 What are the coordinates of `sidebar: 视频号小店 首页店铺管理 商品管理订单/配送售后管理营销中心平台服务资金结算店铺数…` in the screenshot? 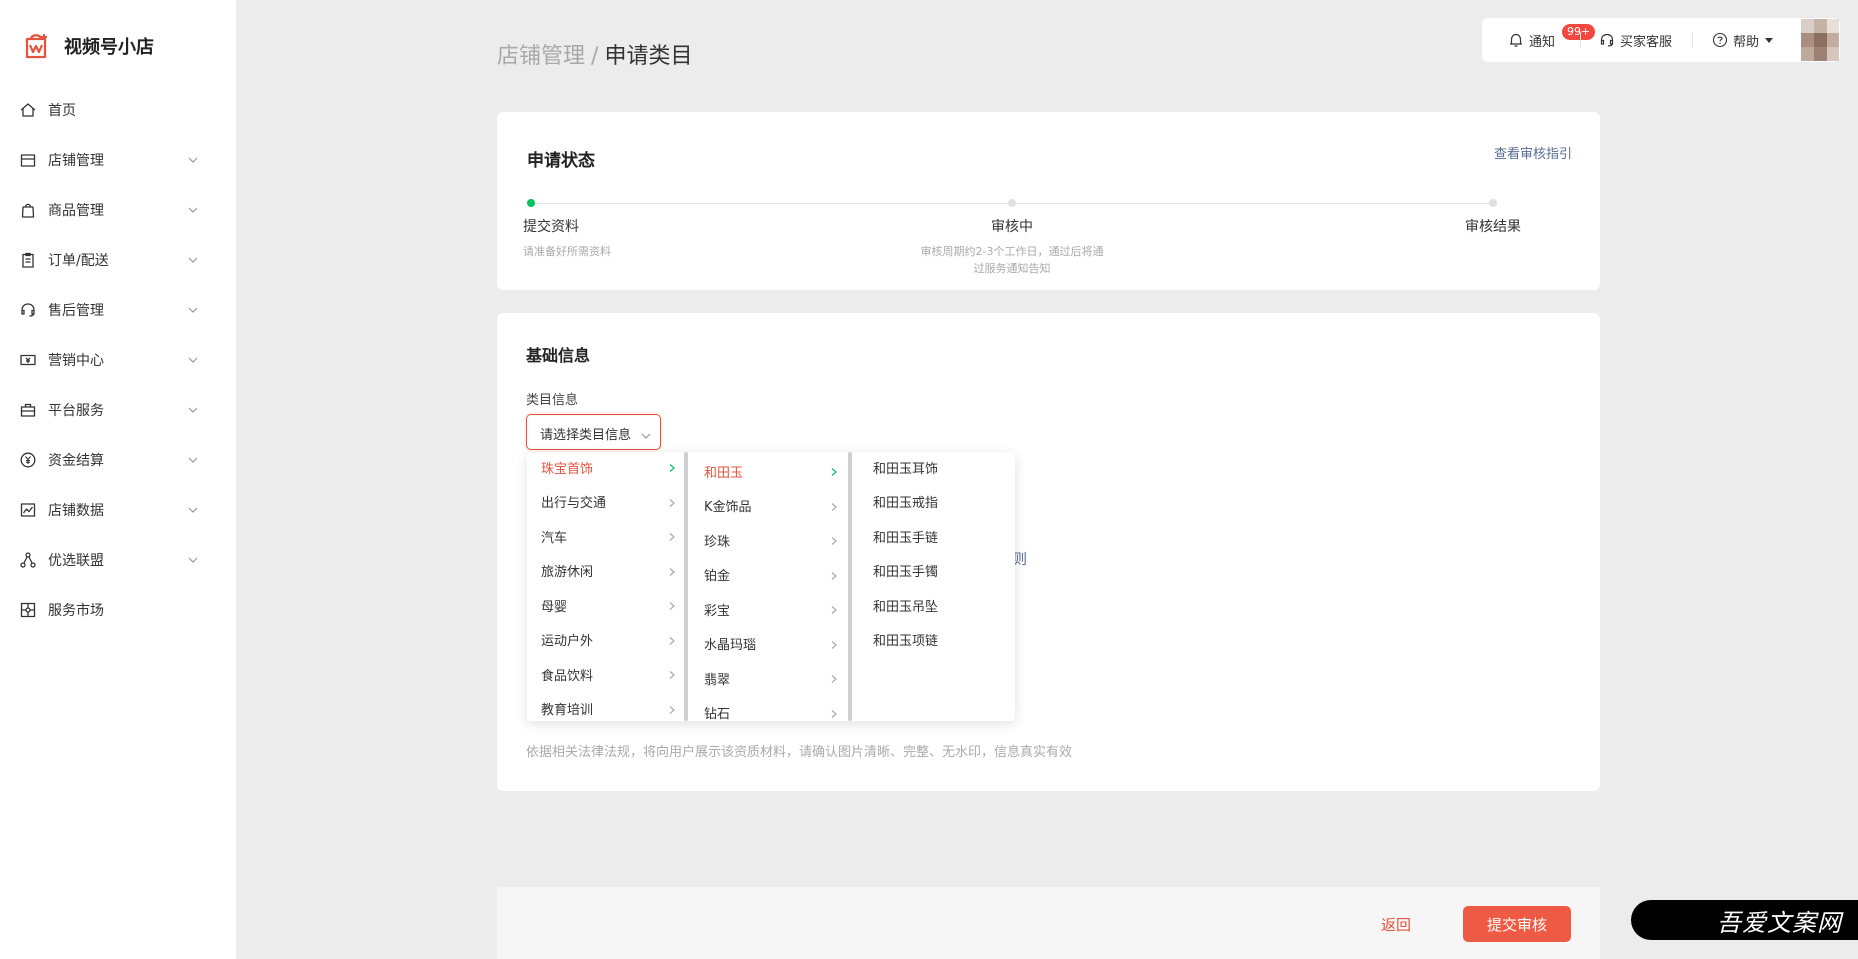 It's located at (118, 479).